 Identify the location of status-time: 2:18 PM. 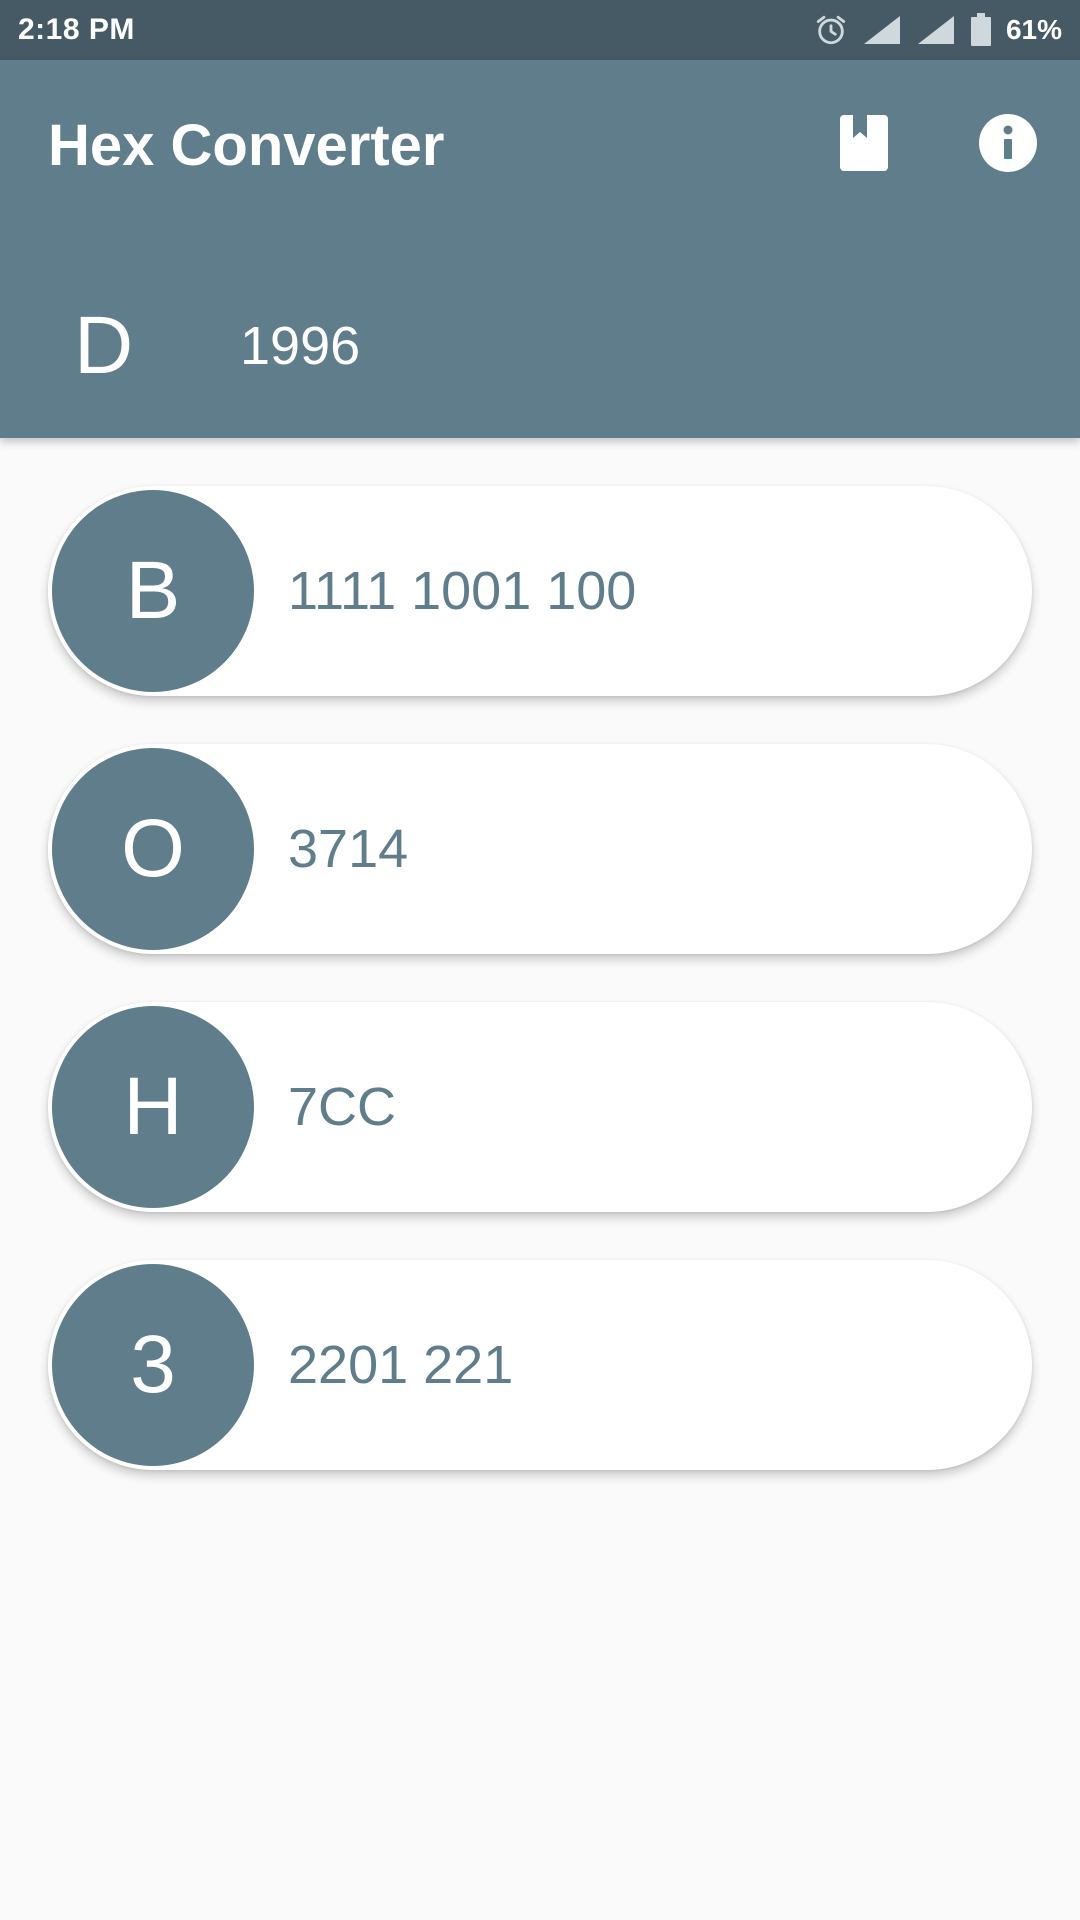
(76, 29).